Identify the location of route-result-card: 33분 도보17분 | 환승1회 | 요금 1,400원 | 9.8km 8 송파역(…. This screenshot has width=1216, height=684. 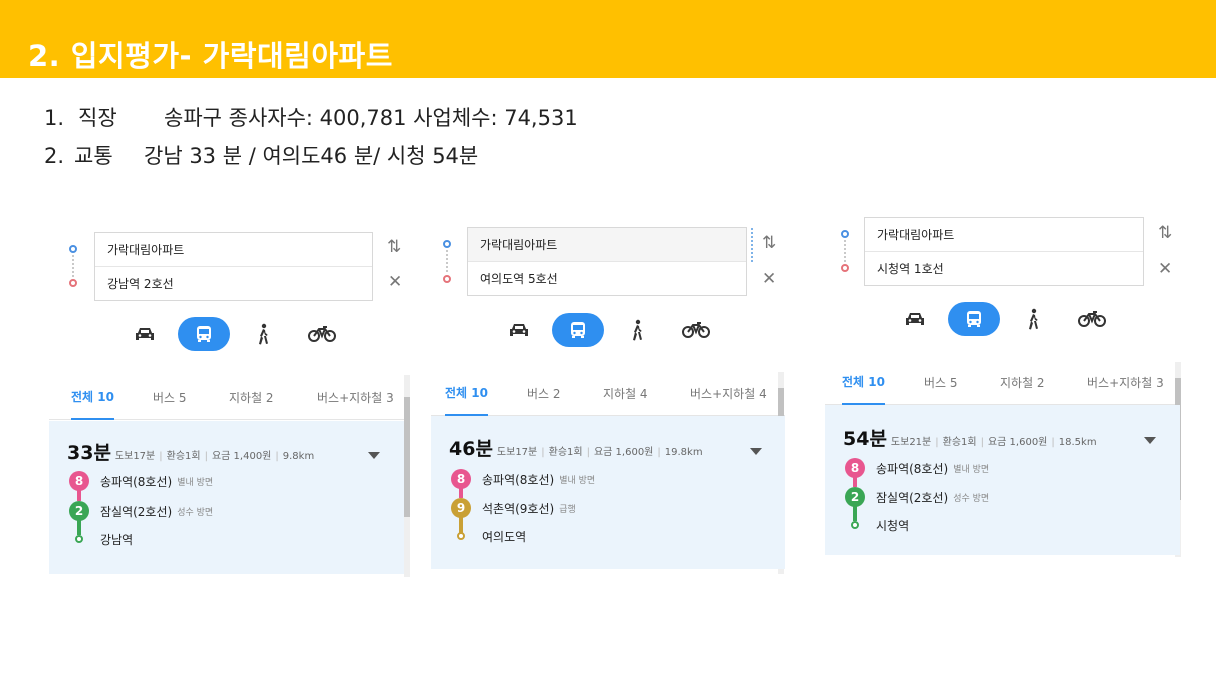
(226, 497).